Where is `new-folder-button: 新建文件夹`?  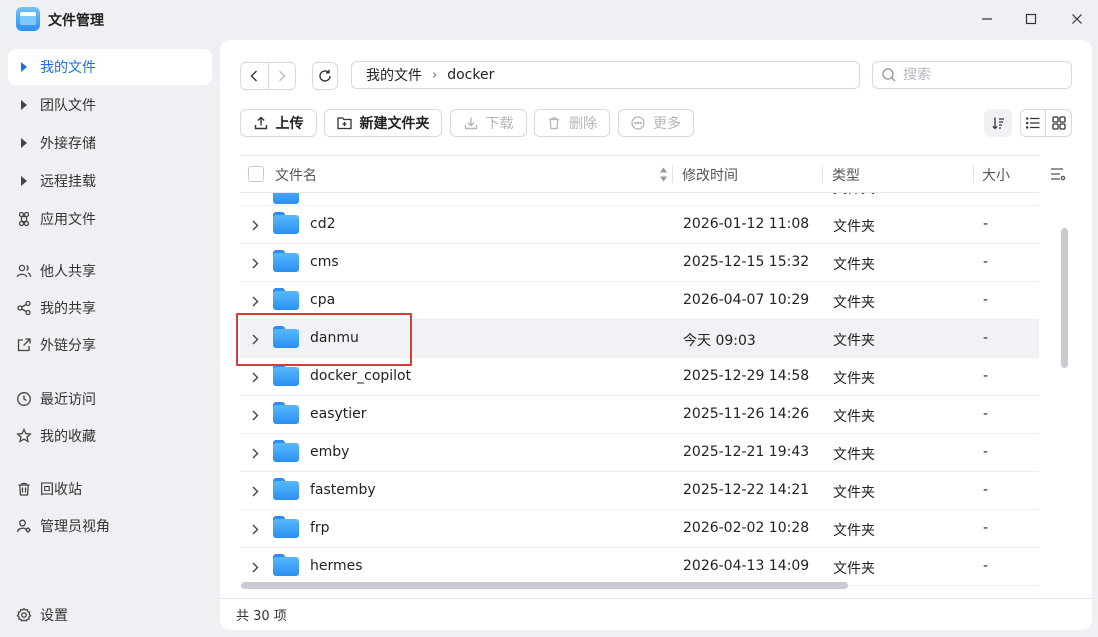
new-folder-button: 新建文件夹 is located at coordinates (383, 123).